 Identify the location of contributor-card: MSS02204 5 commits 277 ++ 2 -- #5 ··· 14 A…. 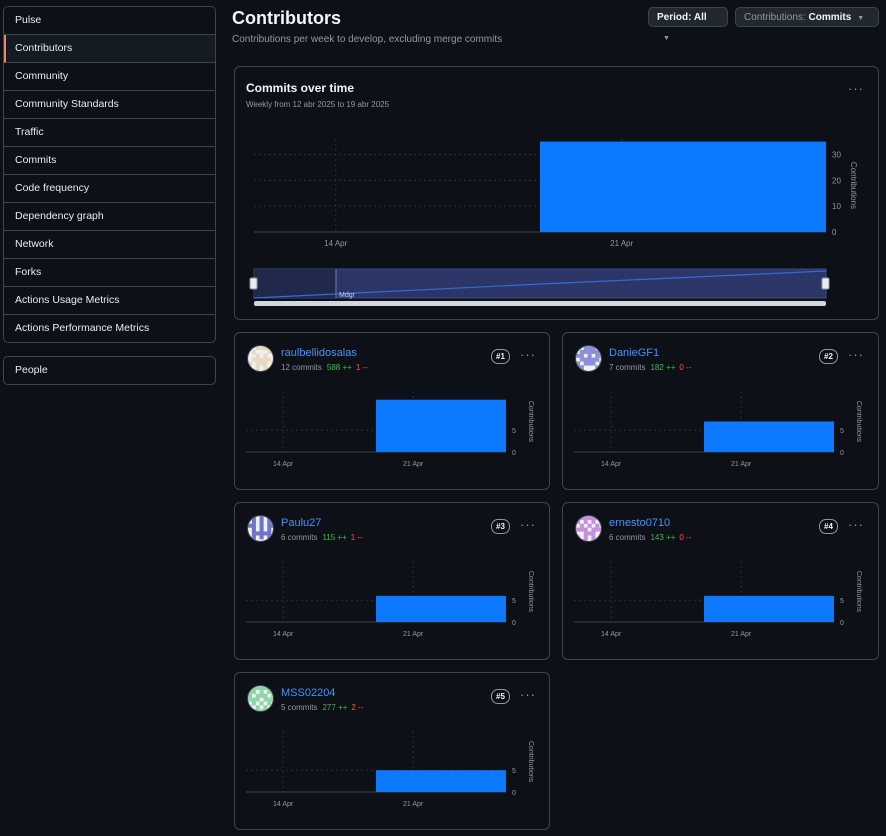
(392, 751).